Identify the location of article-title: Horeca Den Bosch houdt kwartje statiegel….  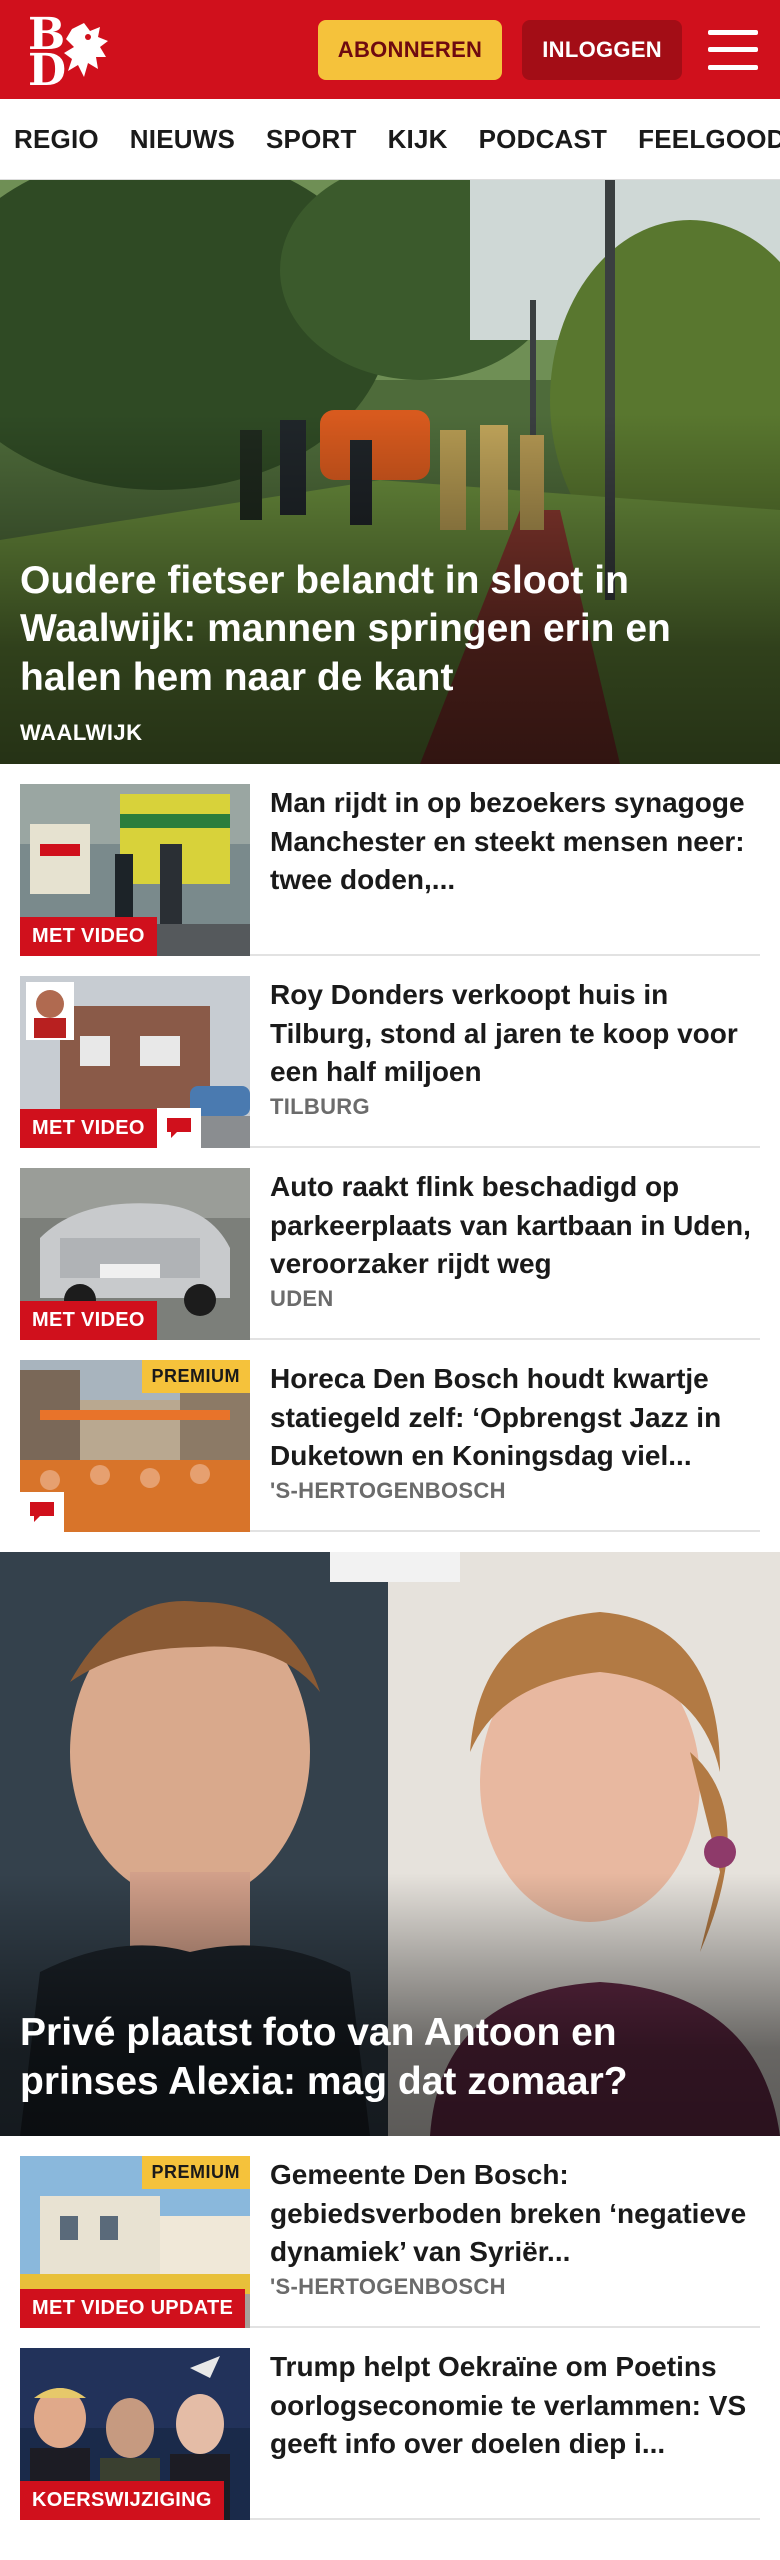
(515, 1418).